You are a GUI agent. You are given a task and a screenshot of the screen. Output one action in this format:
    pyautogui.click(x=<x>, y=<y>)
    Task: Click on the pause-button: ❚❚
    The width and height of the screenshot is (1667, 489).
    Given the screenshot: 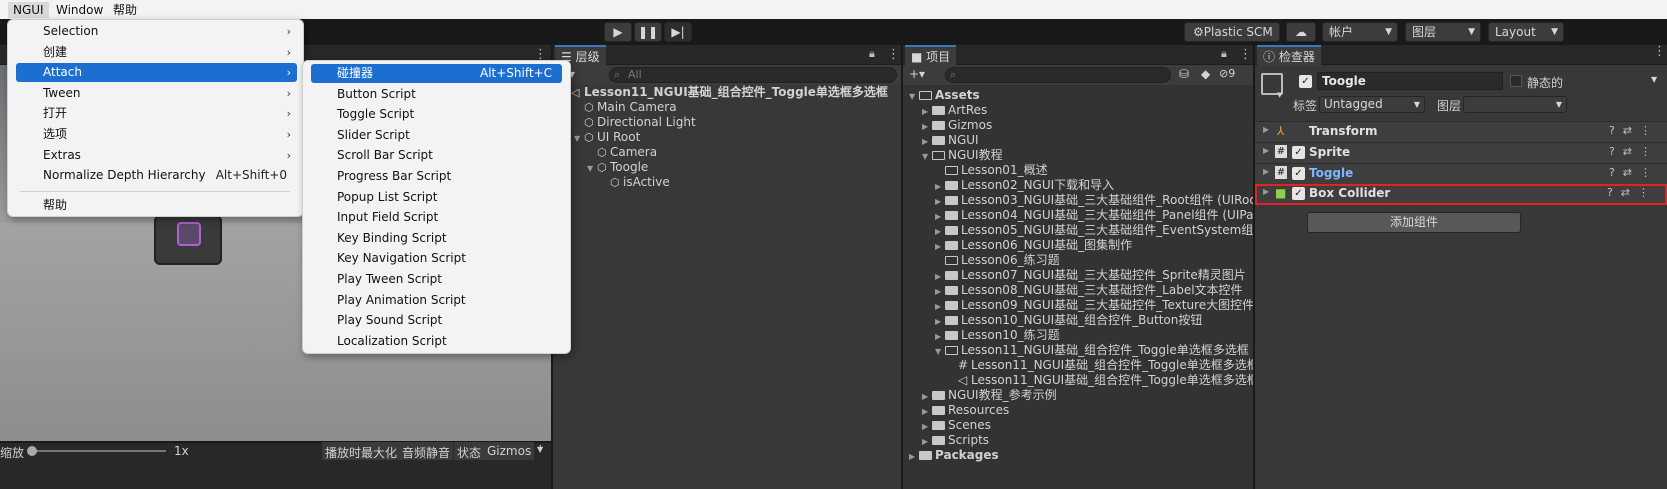 What is the action you would take?
    pyautogui.click(x=648, y=32)
    